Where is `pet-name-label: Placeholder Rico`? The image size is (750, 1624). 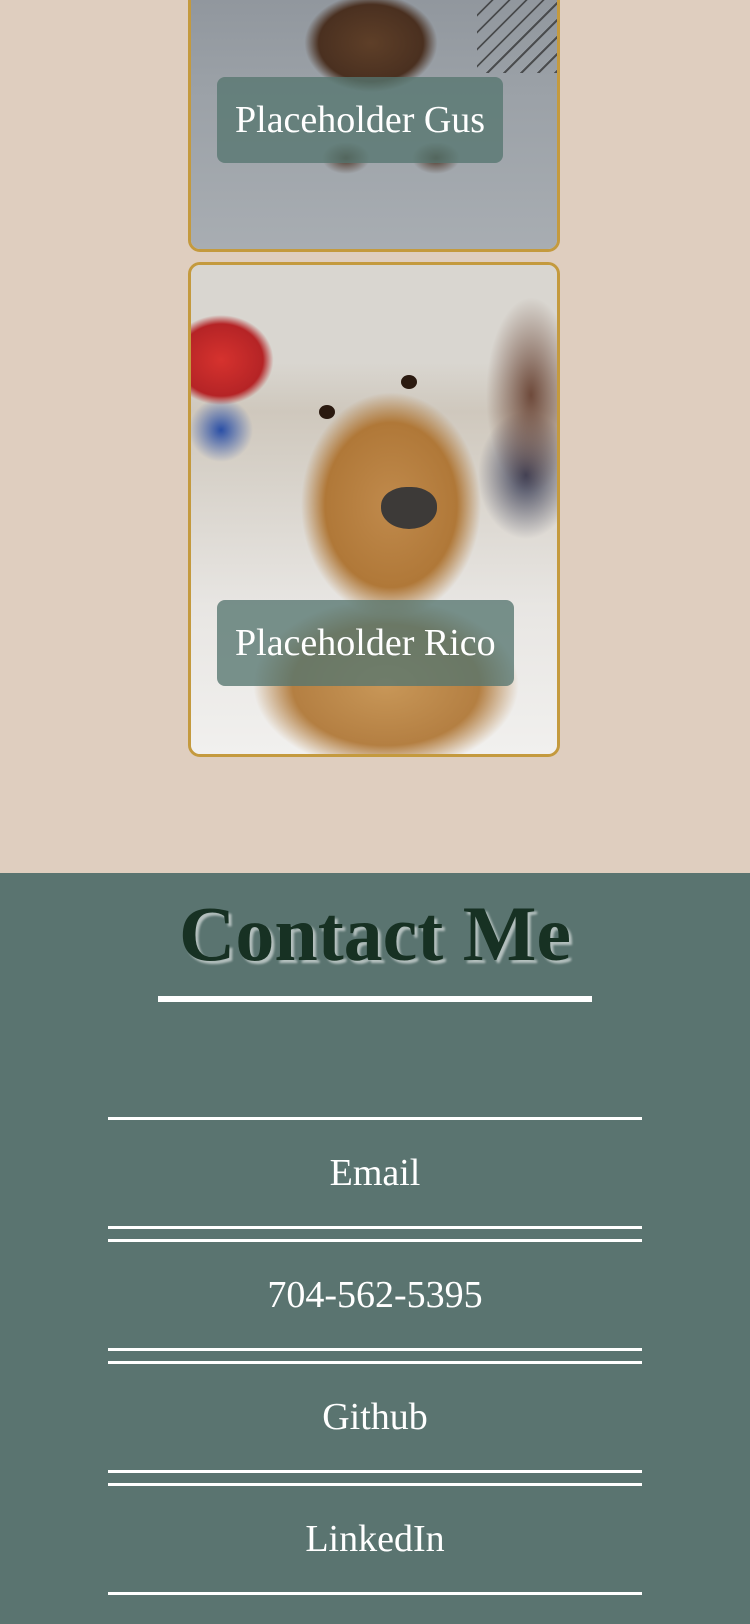
pet-name-label: Placeholder Rico is located at coordinates (365, 643).